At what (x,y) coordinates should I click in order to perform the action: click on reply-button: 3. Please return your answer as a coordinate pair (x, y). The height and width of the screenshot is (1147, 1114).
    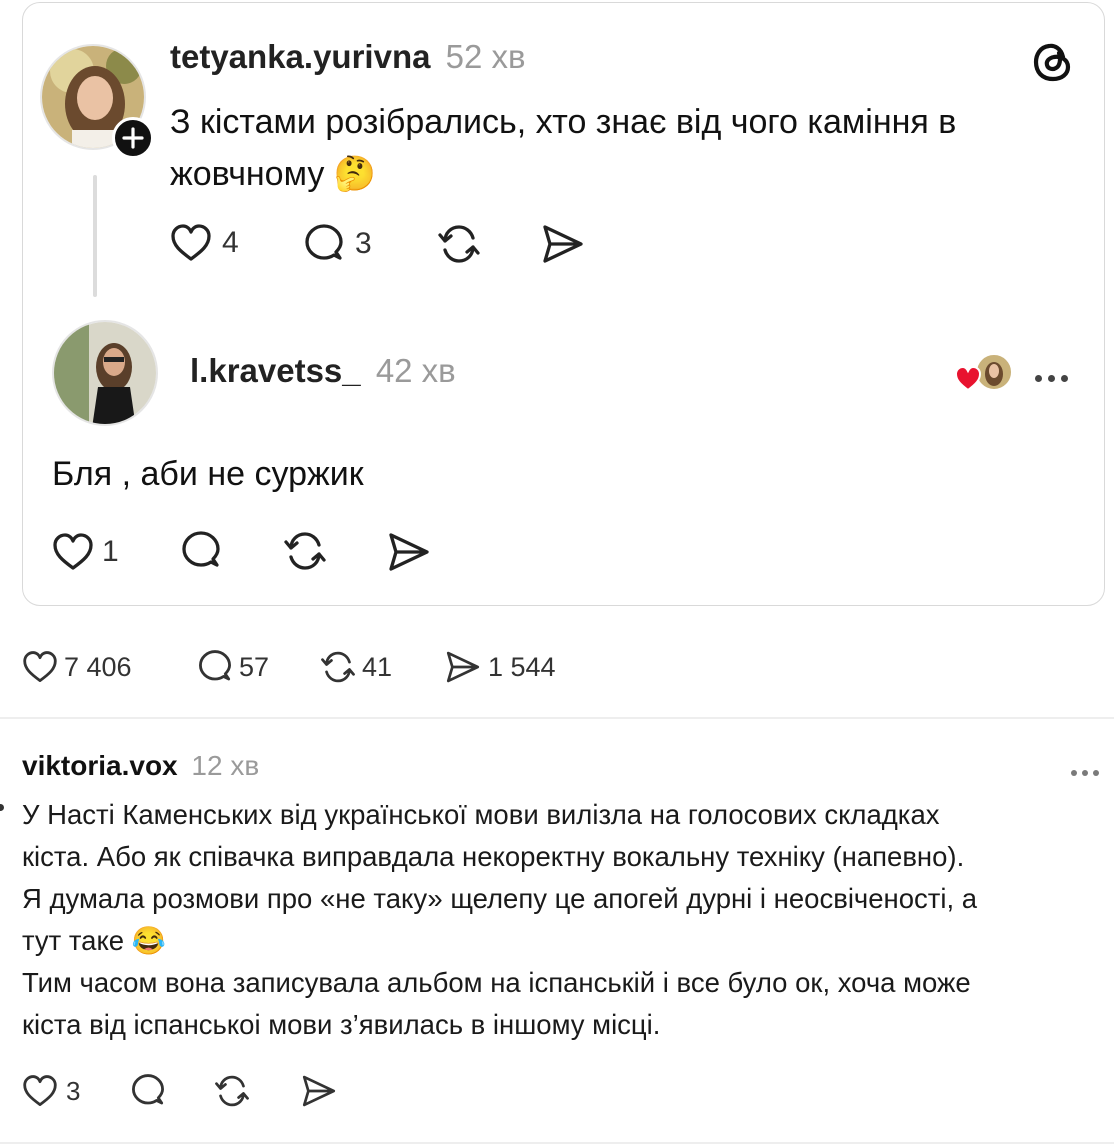
    Looking at the image, I should click on (337, 244).